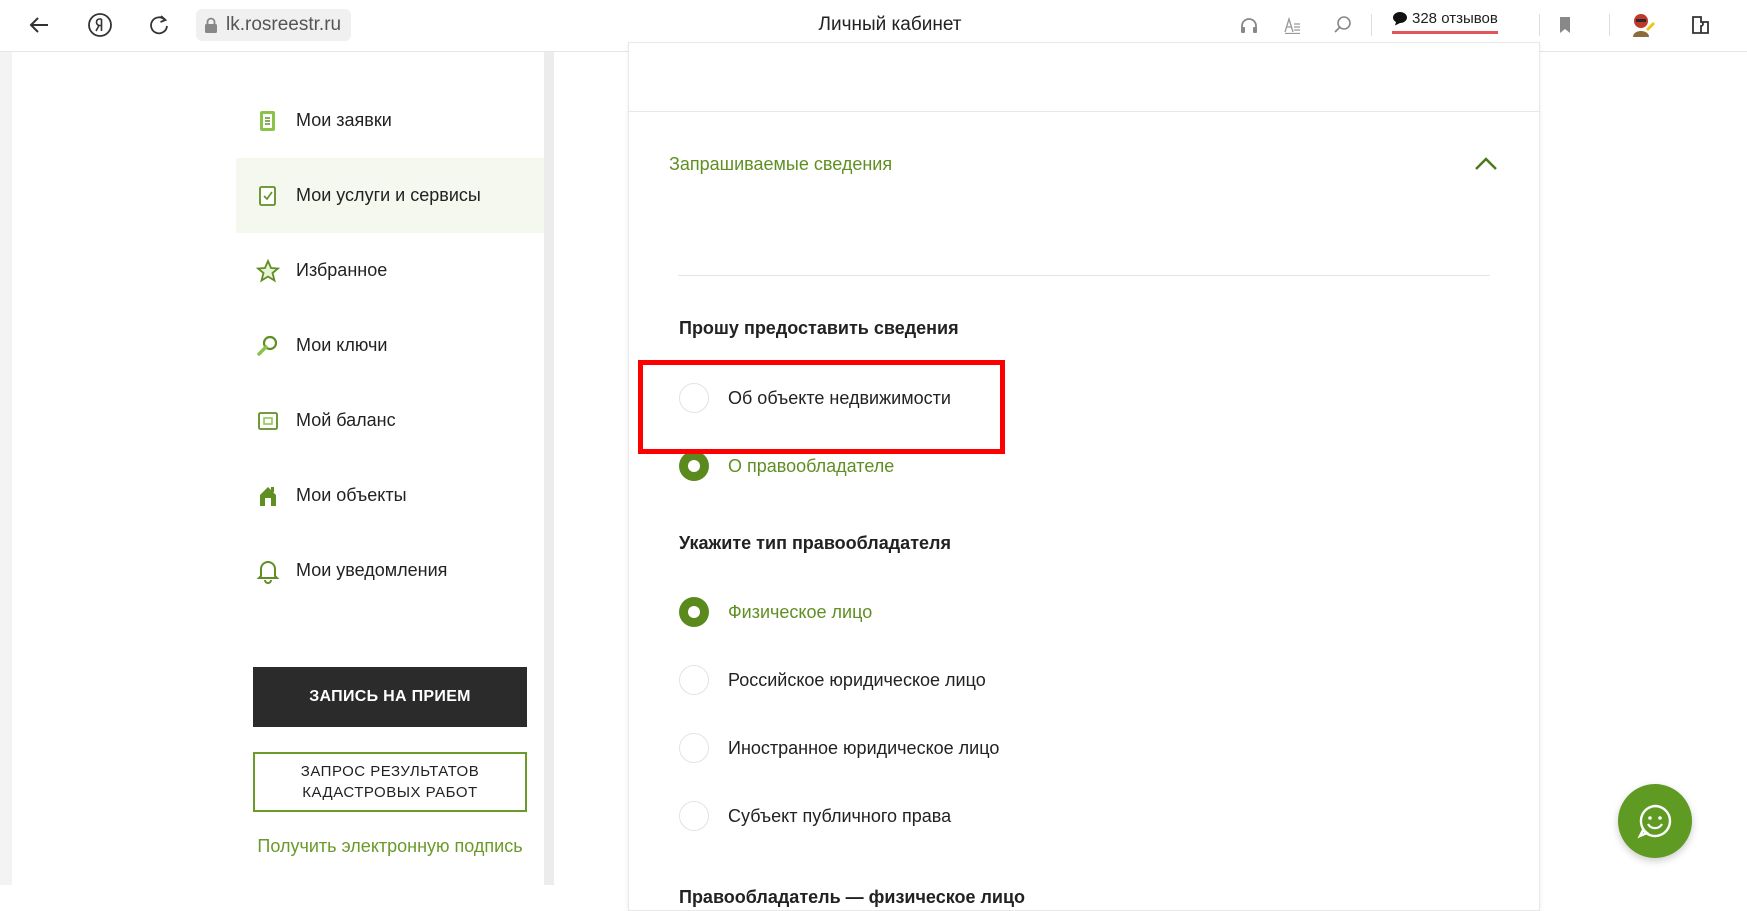  Describe the element at coordinates (780, 164) in the screenshot. I see `card-header: Запрашиваемые сведения` at that location.